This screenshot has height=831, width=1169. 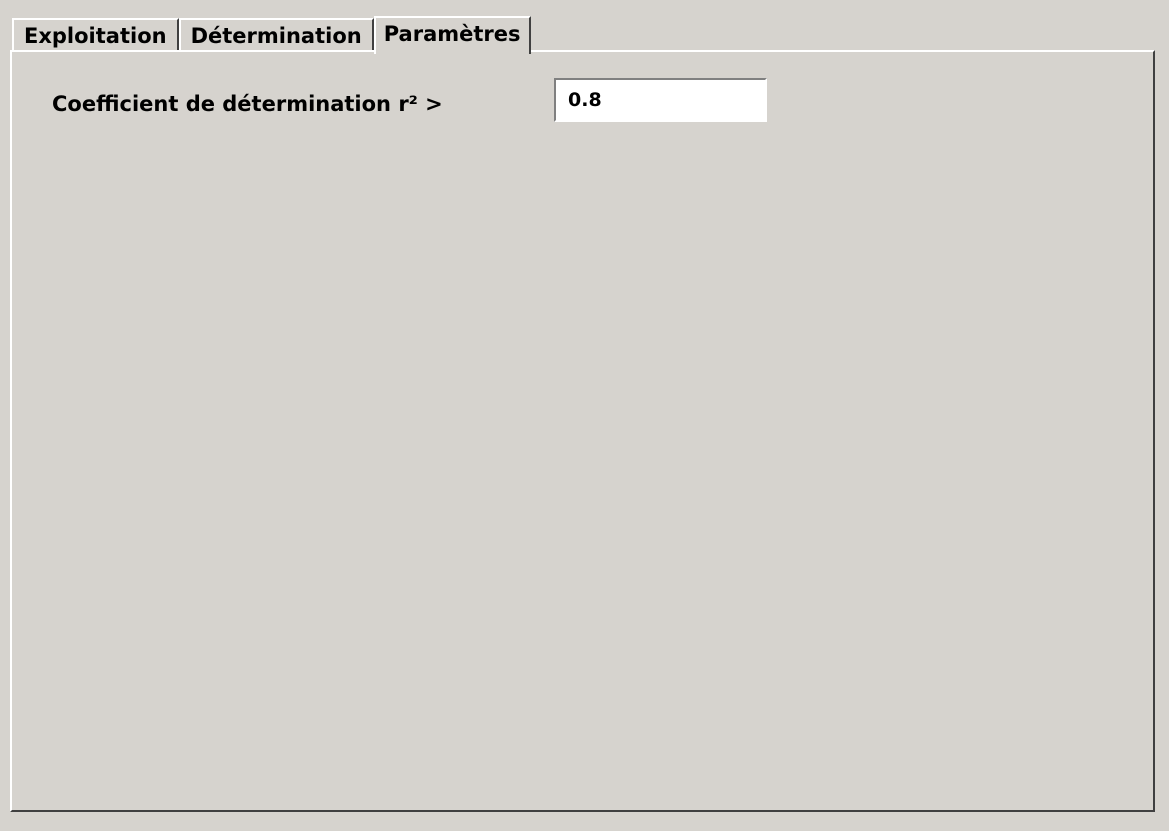 I want to click on r2-threshold-input, so click(x=660, y=100).